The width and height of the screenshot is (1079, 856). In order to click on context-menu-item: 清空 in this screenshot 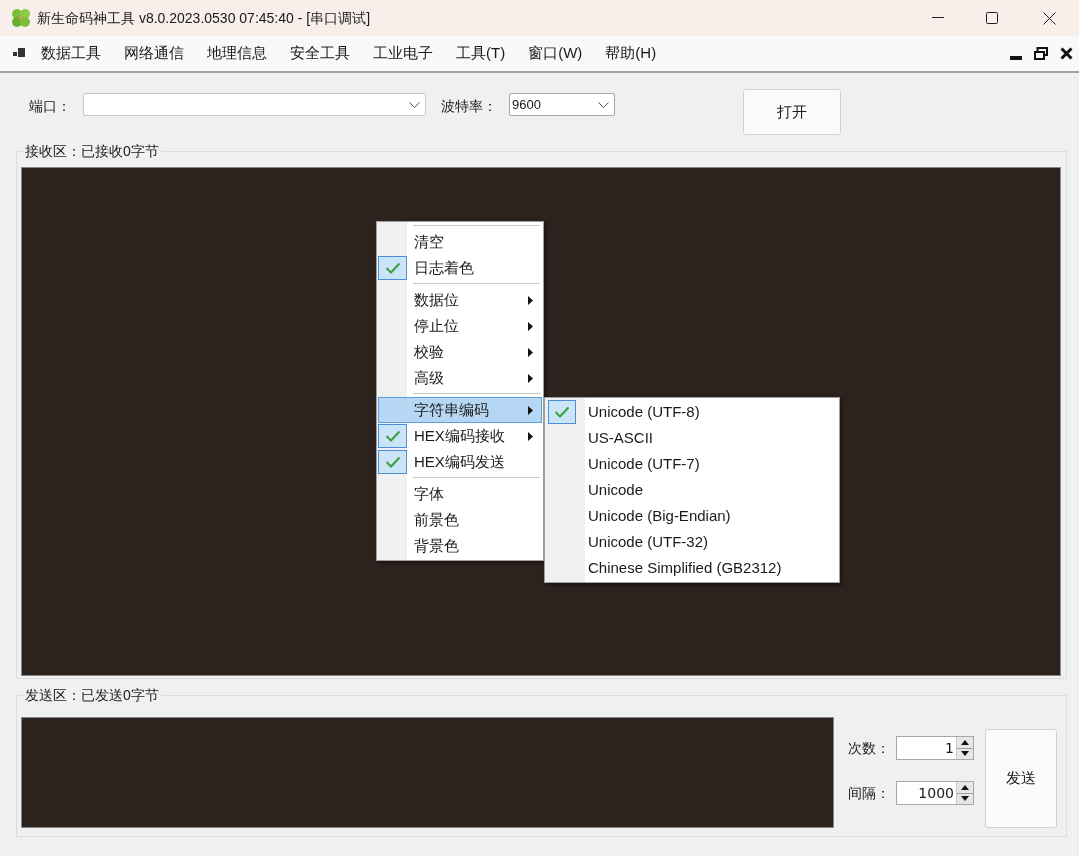, I will do `click(460, 242)`.